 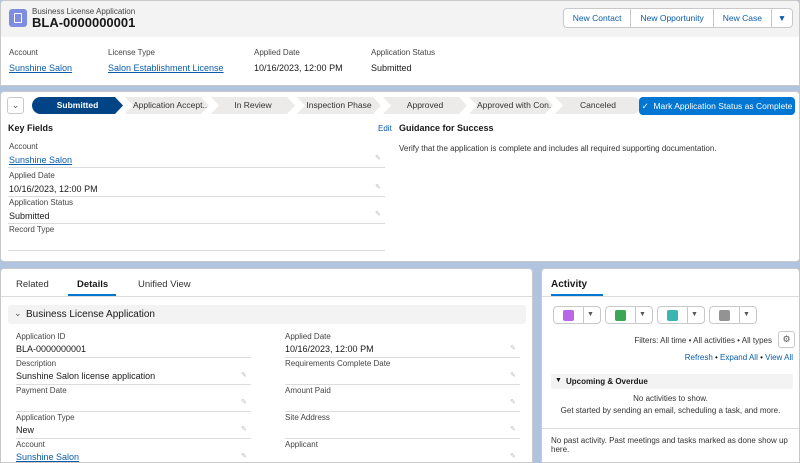 I want to click on field-applicant: Applicant ✎, so click(x=402, y=451).